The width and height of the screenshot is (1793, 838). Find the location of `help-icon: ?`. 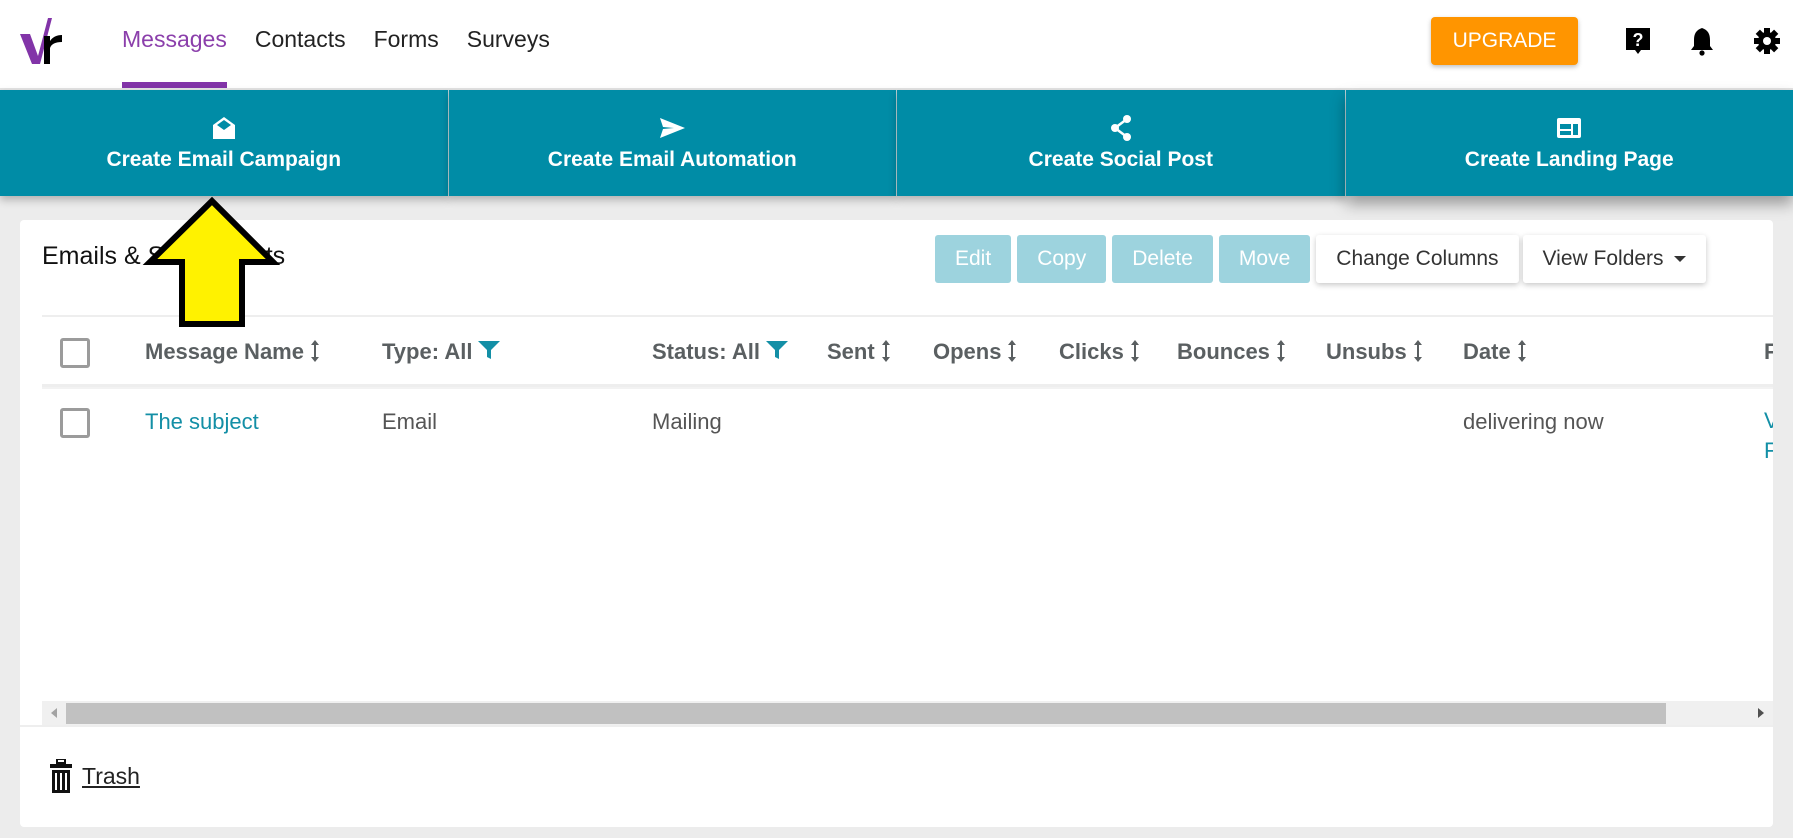

help-icon: ? is located at coordinates (1638, 41).